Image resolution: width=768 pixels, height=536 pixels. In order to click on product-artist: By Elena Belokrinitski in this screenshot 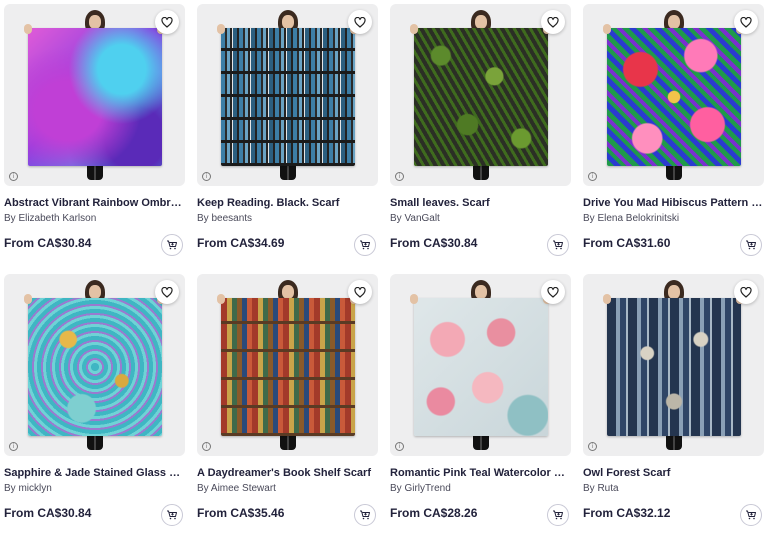, I will do `click(673, 218)`.